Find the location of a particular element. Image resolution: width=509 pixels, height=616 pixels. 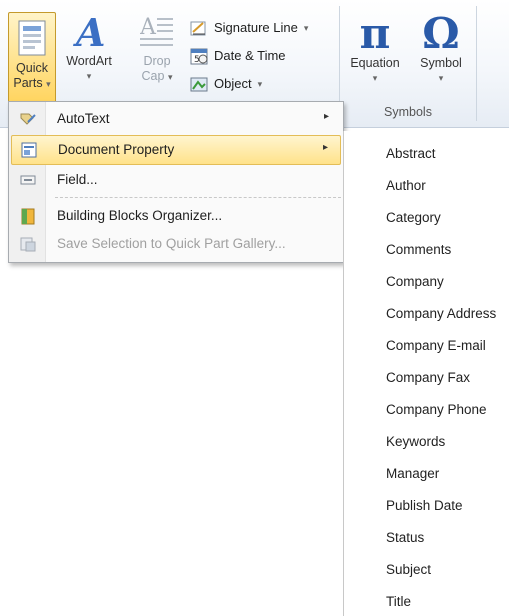

object-icon is located at coordinates (199, 84).